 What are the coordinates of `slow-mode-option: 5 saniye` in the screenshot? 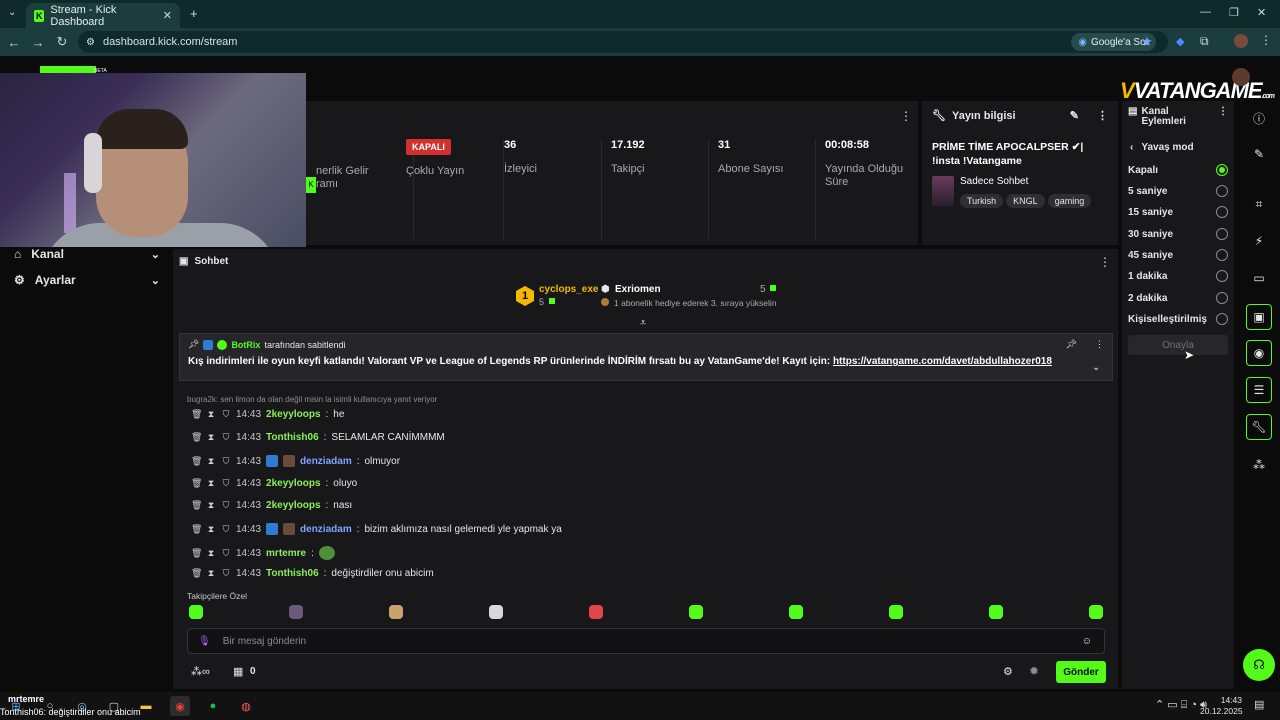 It's located at (1178, 191).